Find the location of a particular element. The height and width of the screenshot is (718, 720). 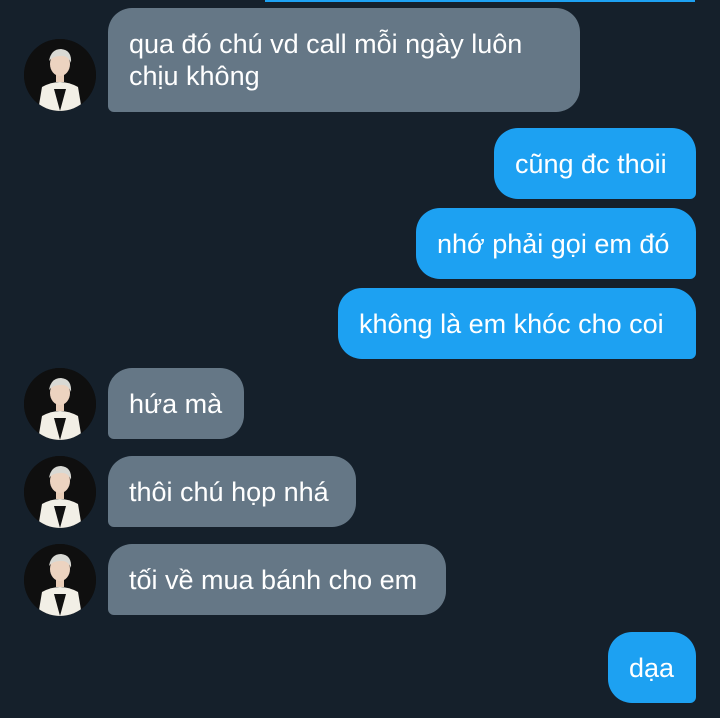

outgoing-message: cũng đc thoii is located at coordinates (595, 163).